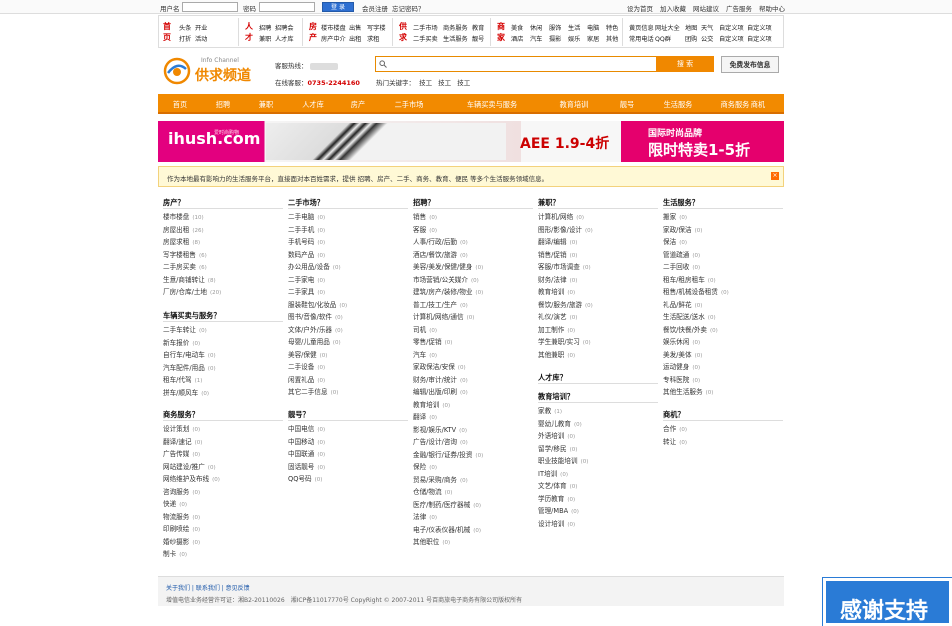 Image resolution: width=952 pixels, height=626 pixels. Describe the element at coordinates (473, 367) in the screenshot. I see `category-link: 家政保洁/安保 (0)` at that location.